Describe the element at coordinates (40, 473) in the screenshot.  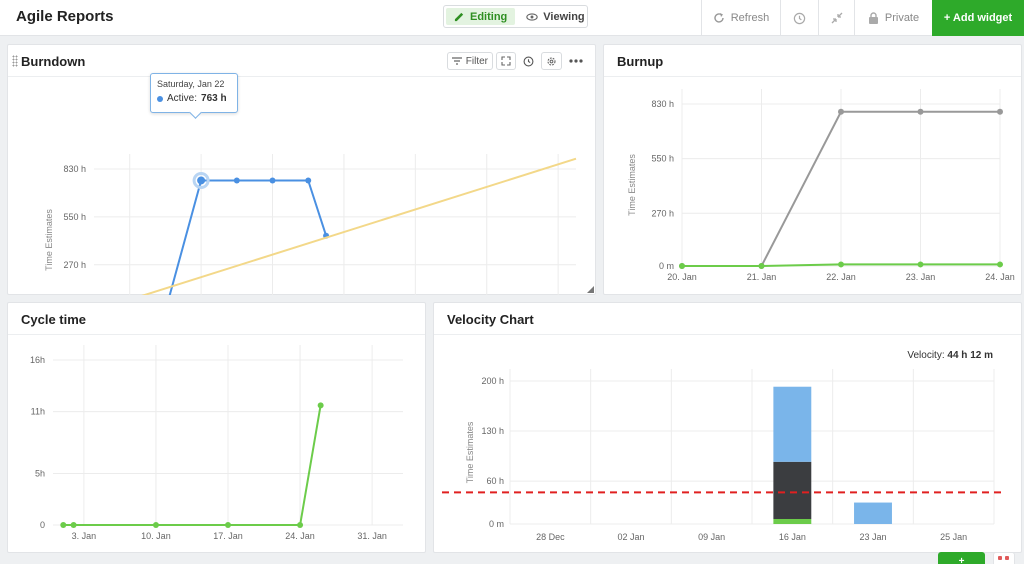
I see `y-tick-label: 5h` at that location.